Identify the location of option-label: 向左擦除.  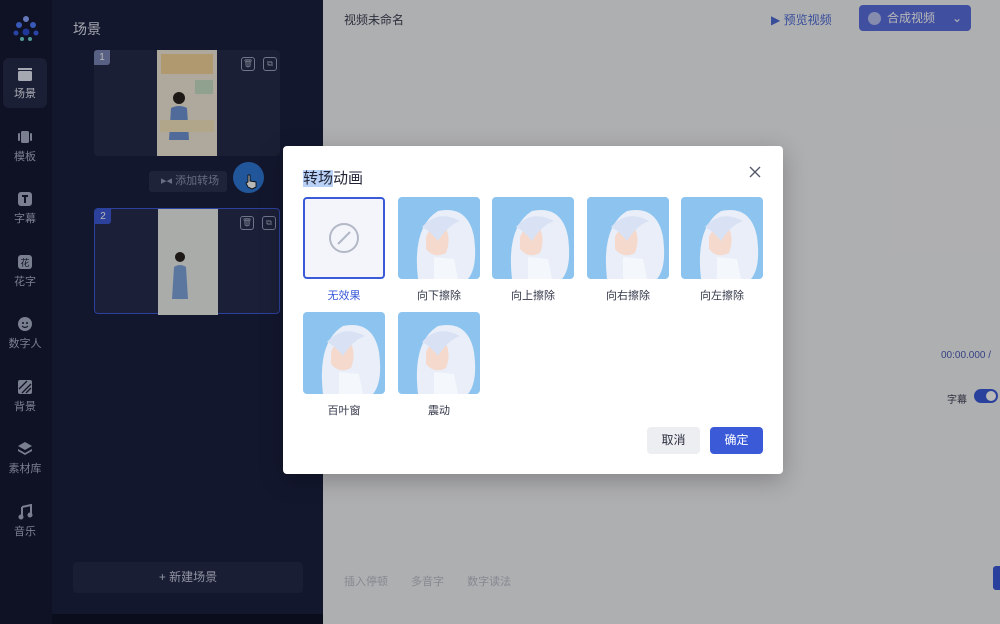
(722, 296).